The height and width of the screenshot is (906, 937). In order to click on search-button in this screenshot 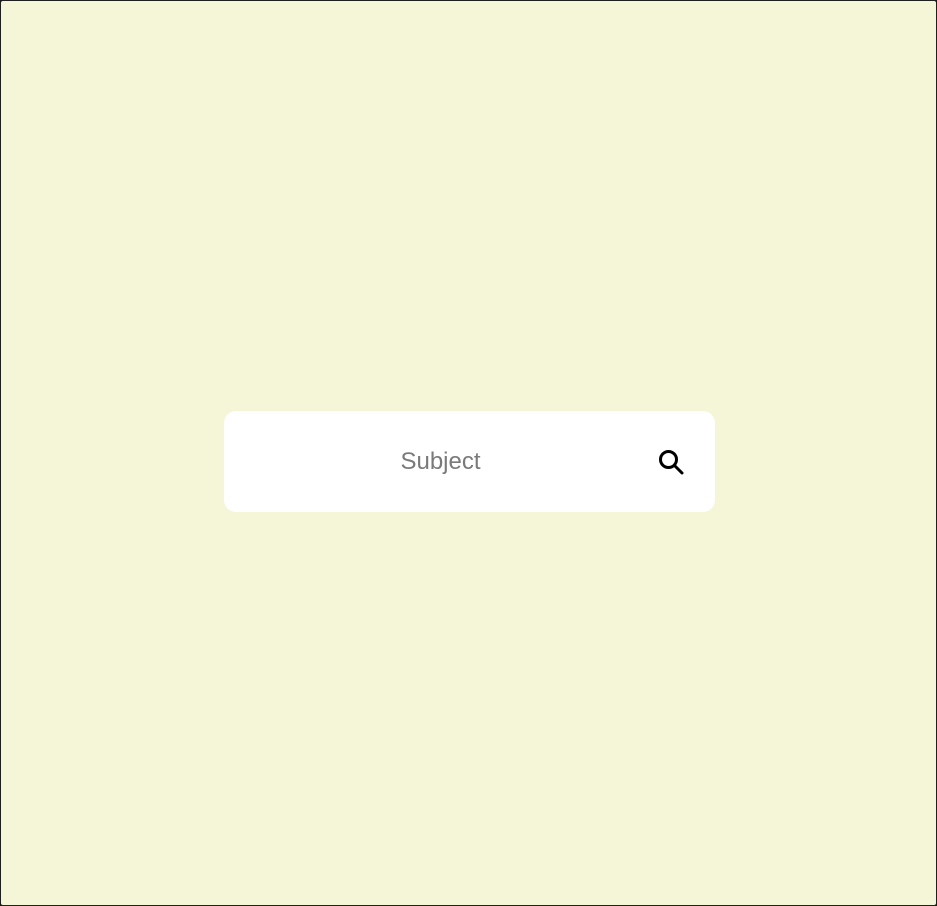, I will do `click(671, 462)`.